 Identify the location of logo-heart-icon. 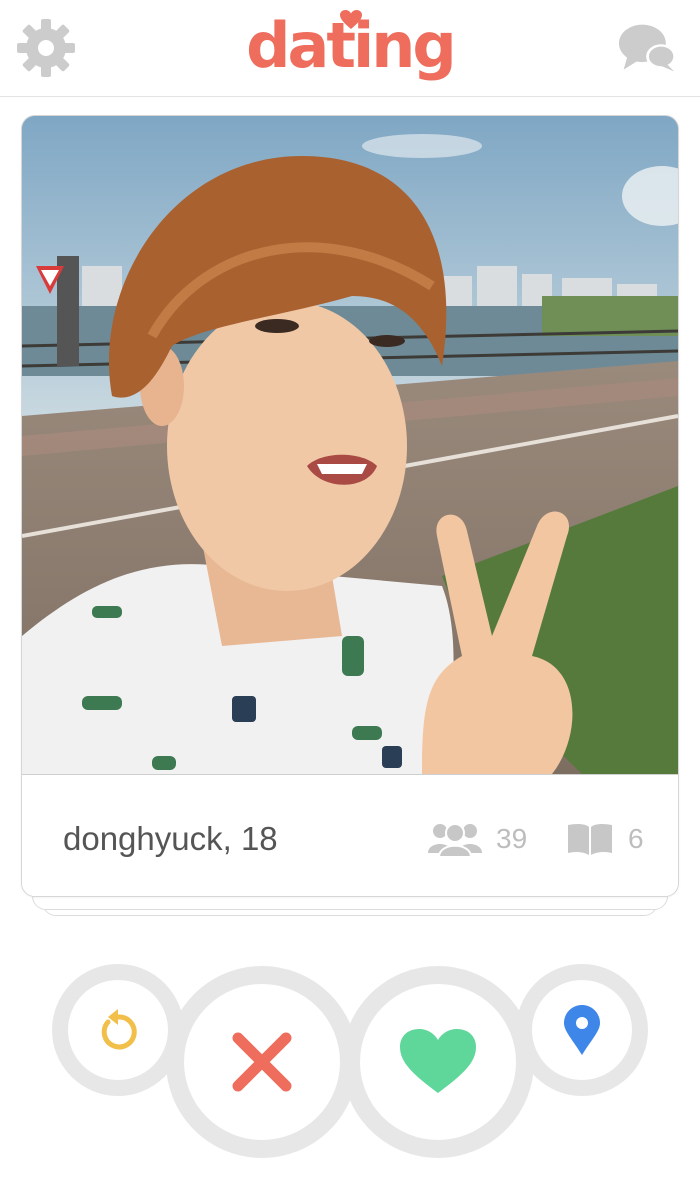
(351, 19).